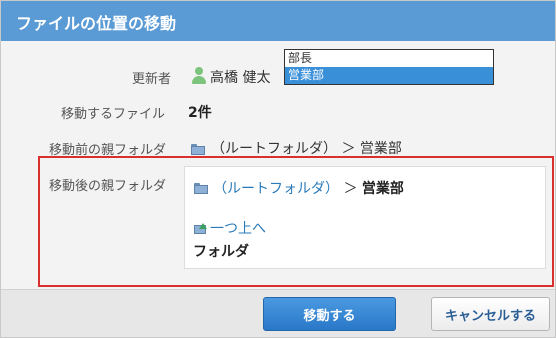 Image resolution: width=556 pixels, height=338 pixels. I want to click on after-folder-label: 移動後の親フォルダ, so click(108, 186).